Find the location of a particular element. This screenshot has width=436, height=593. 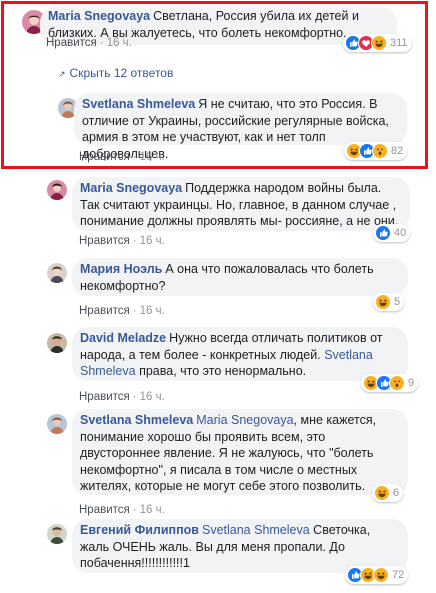

reaction-count: 72 is located at coordinates (398, 575).